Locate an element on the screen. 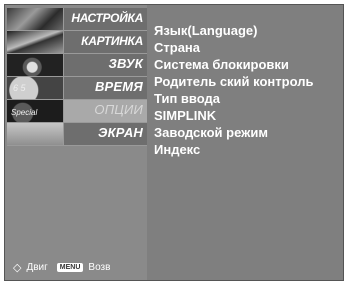 The height and width of the screenshot is (284, 346). tab-label: НАСТРОЙКА is located at coordinates (107, 18).